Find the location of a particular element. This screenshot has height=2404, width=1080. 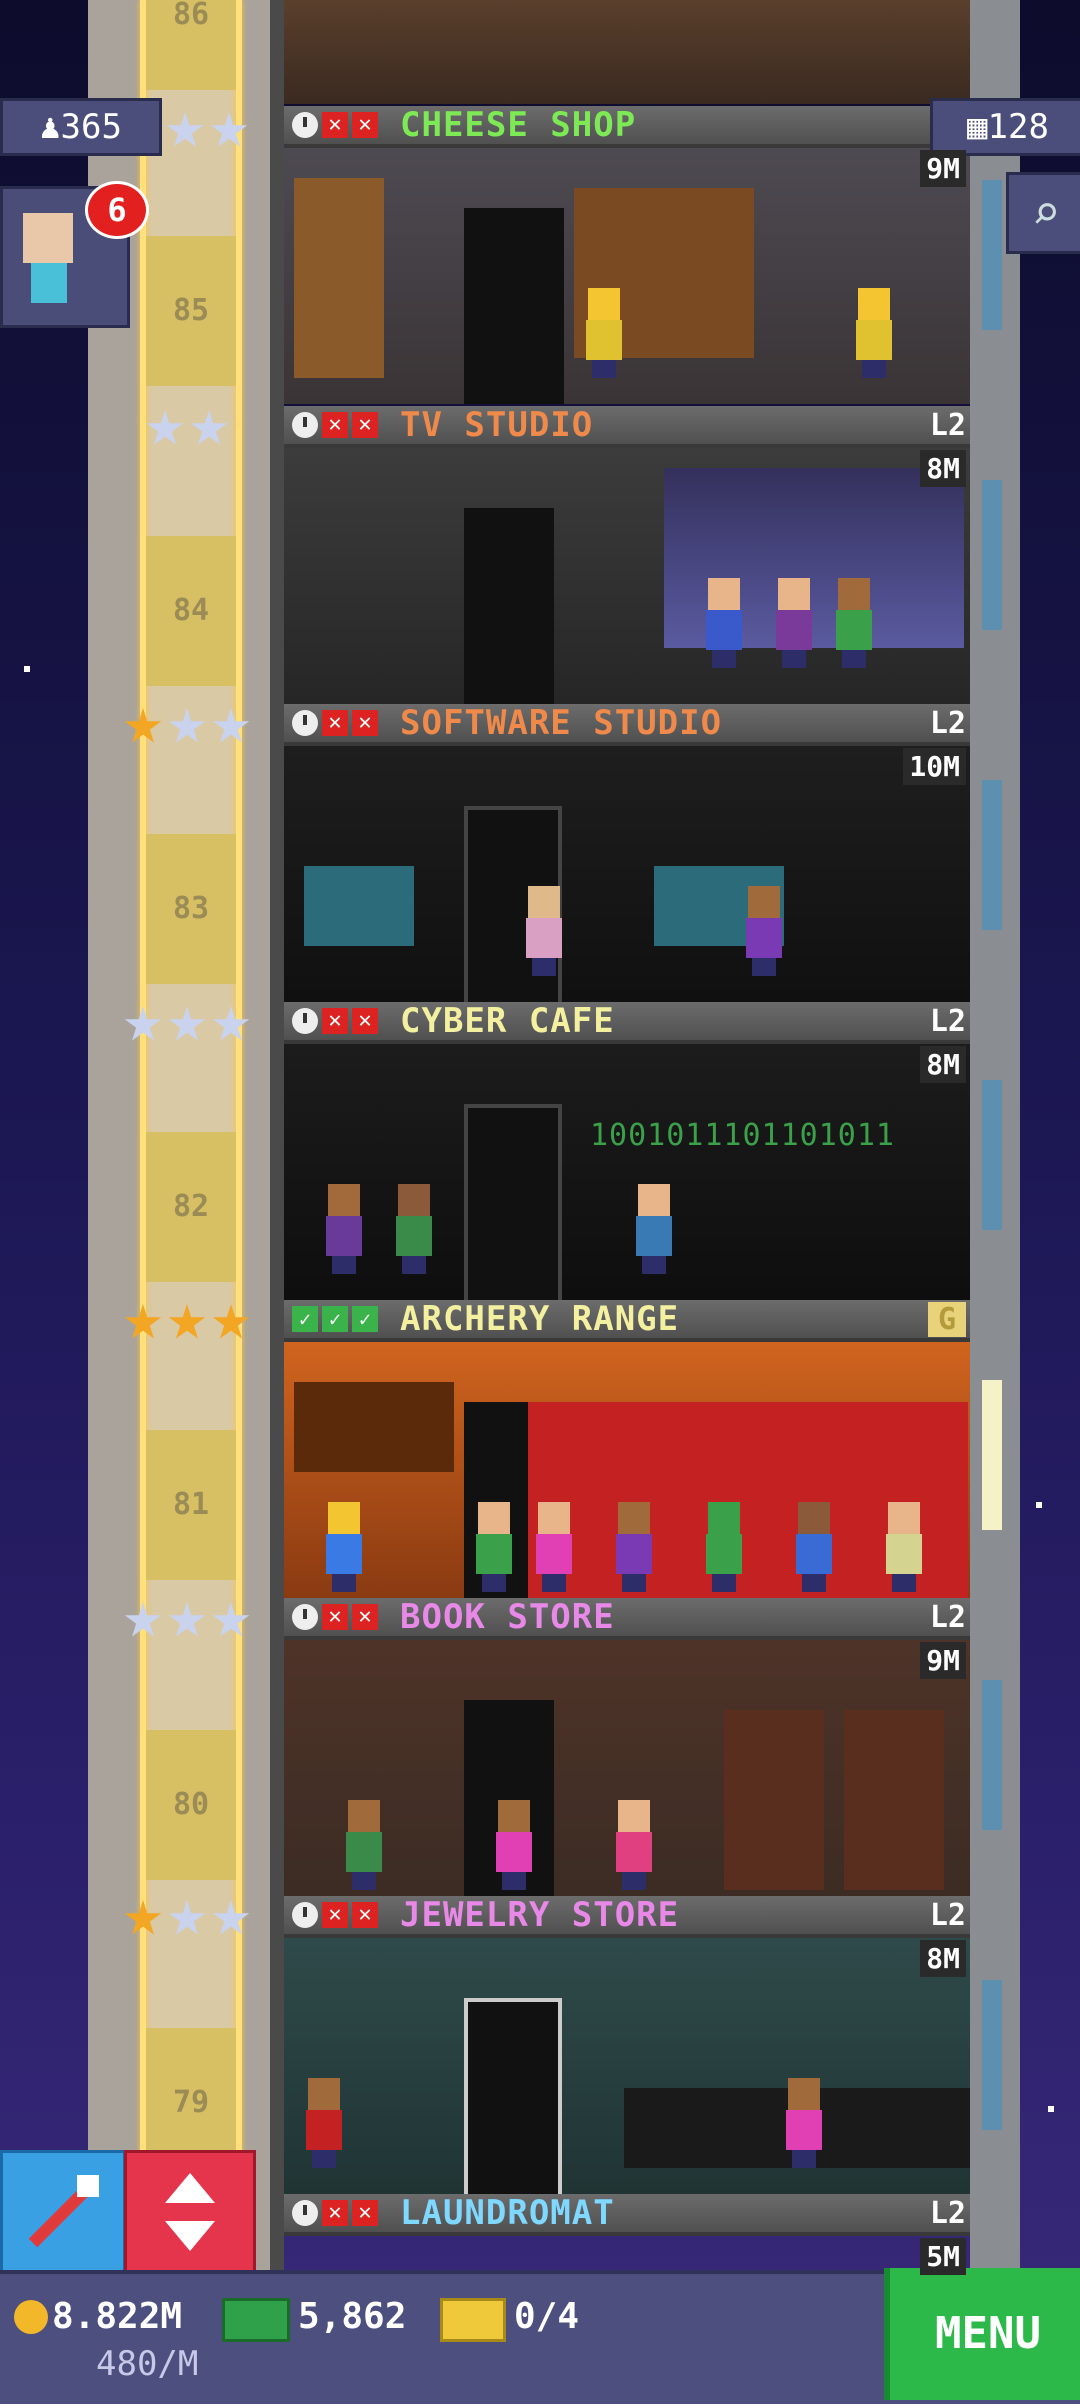

floor-number-label: 83 is located at coordinates (191, 909).